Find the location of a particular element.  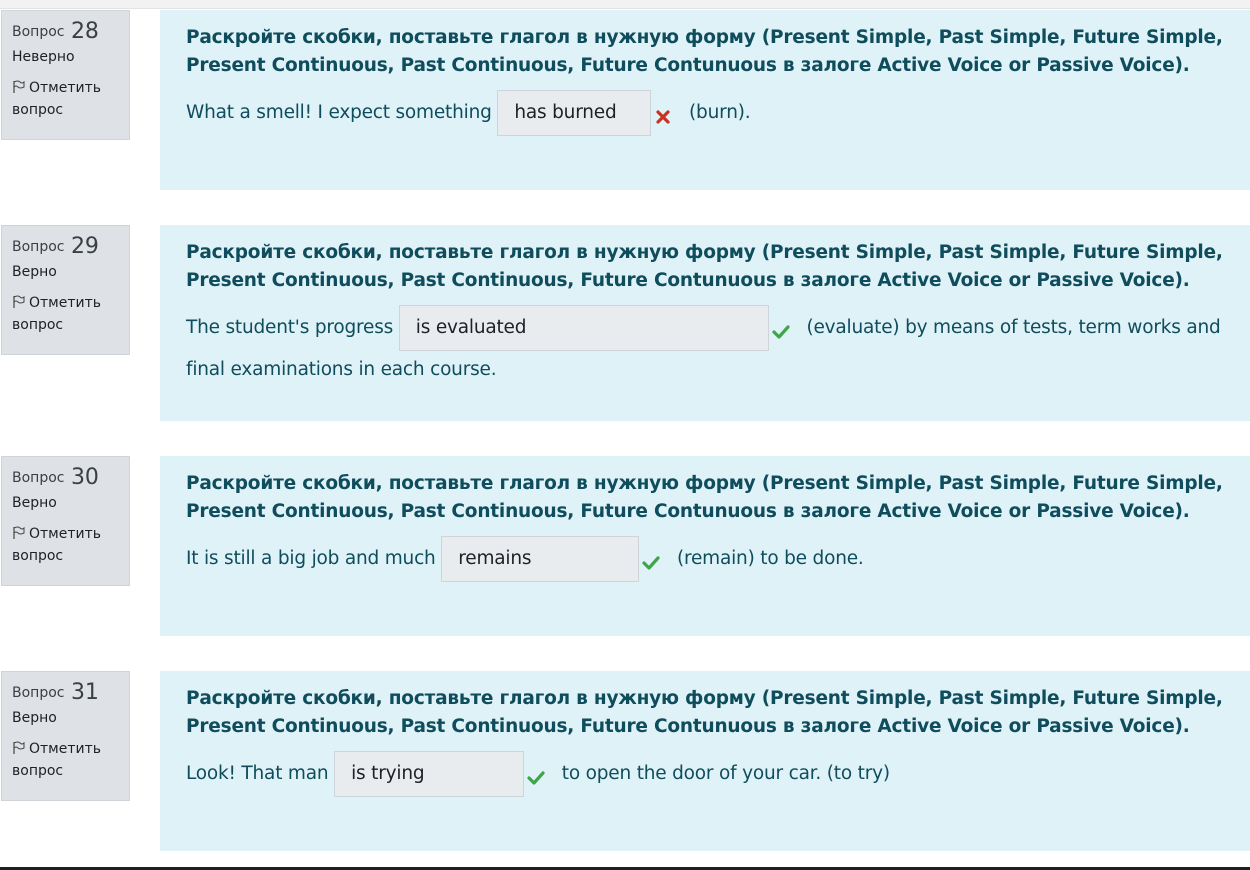

question-info: Вопрос 30 Верно Отметить вопрос is located at coordinates (65, 521).